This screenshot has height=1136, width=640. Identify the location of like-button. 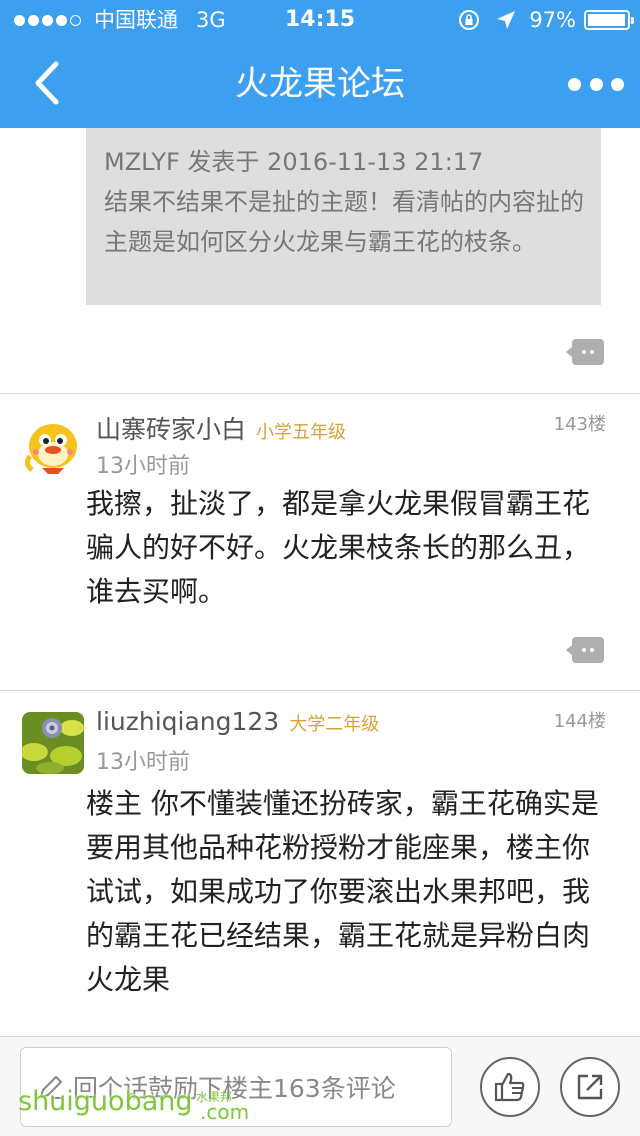
(510, 1087).